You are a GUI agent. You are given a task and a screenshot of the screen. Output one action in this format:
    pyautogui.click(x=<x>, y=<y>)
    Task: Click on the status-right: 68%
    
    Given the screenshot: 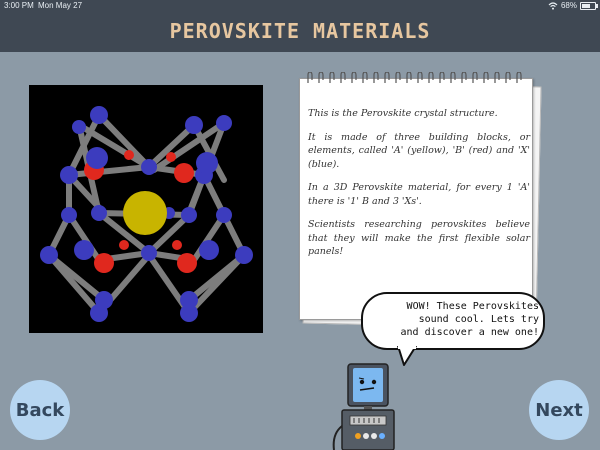 What is the action you would take?
    pyautogui.click(x=573, y=5)
    